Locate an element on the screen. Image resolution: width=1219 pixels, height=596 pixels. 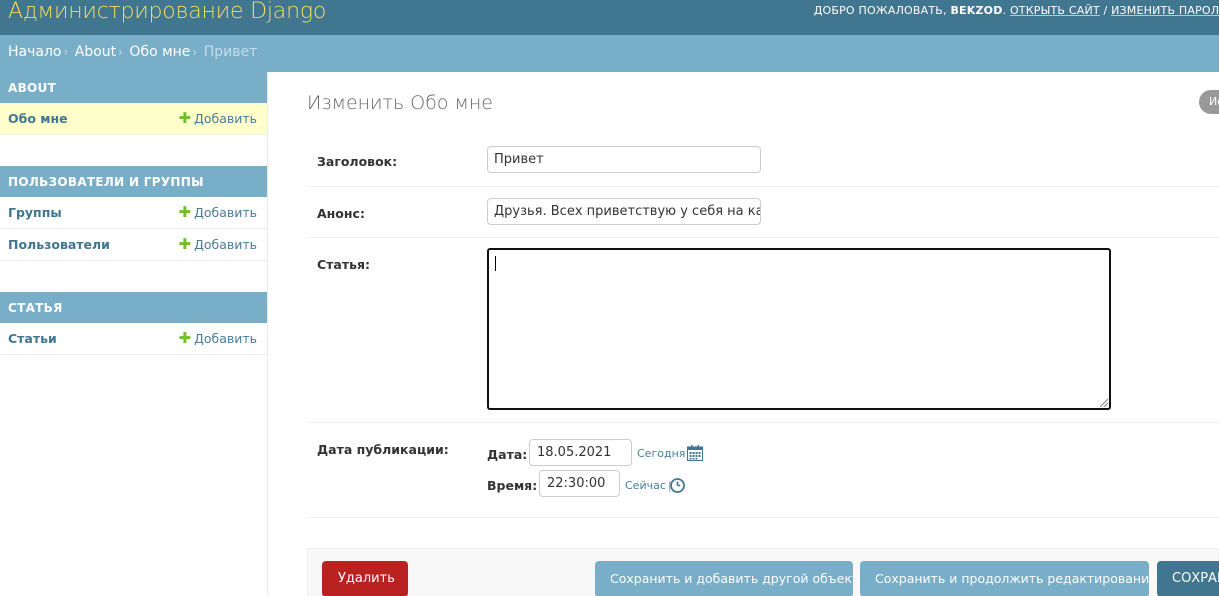
breadcrumb-model: Обо мне is located at coordinates (159, 52).